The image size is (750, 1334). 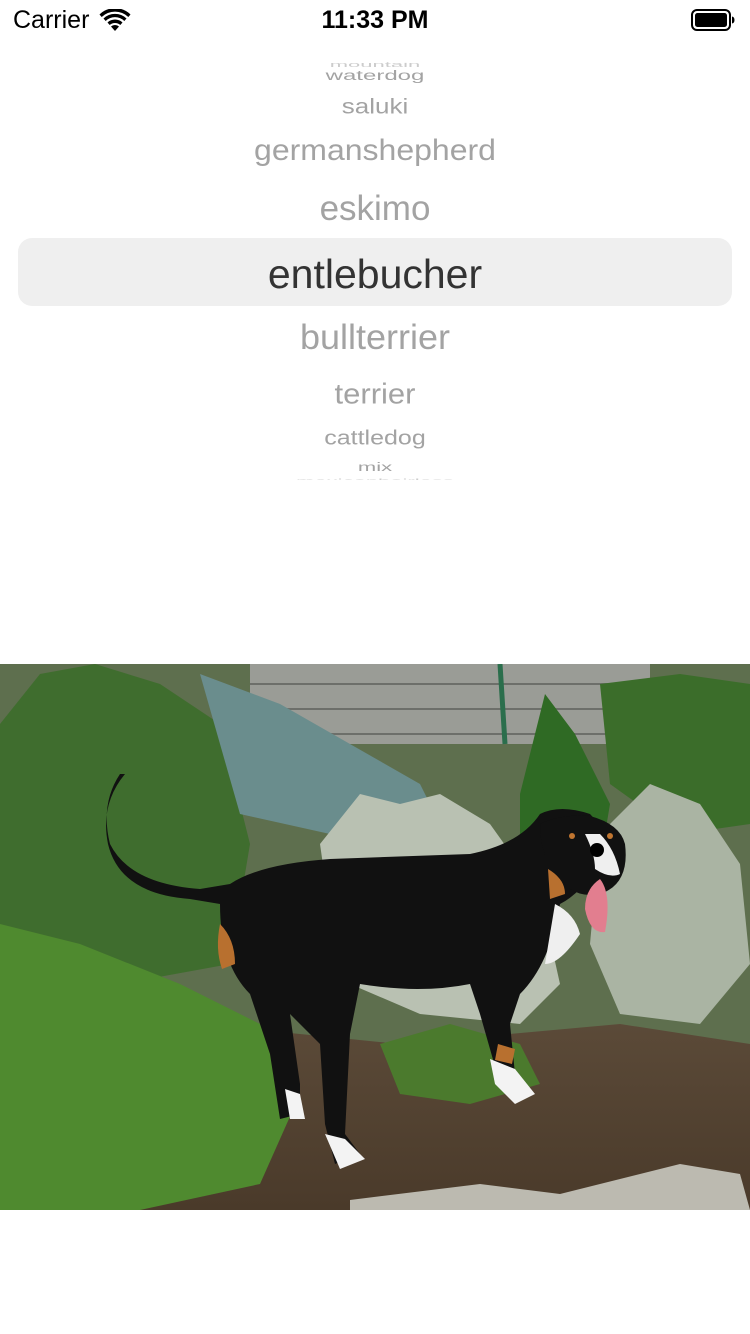 I want to click on picker-row-bullterrier: bullterrier, so click(x=375, y=336).